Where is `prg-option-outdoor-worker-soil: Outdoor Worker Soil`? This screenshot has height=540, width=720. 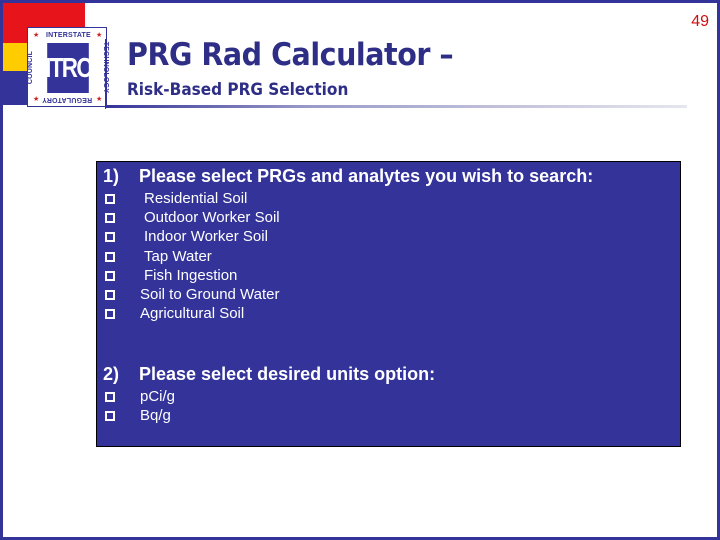 prg-option-outdoor-worker-soil: Outdoor Worker Soil is located at coordinates (192, 217).